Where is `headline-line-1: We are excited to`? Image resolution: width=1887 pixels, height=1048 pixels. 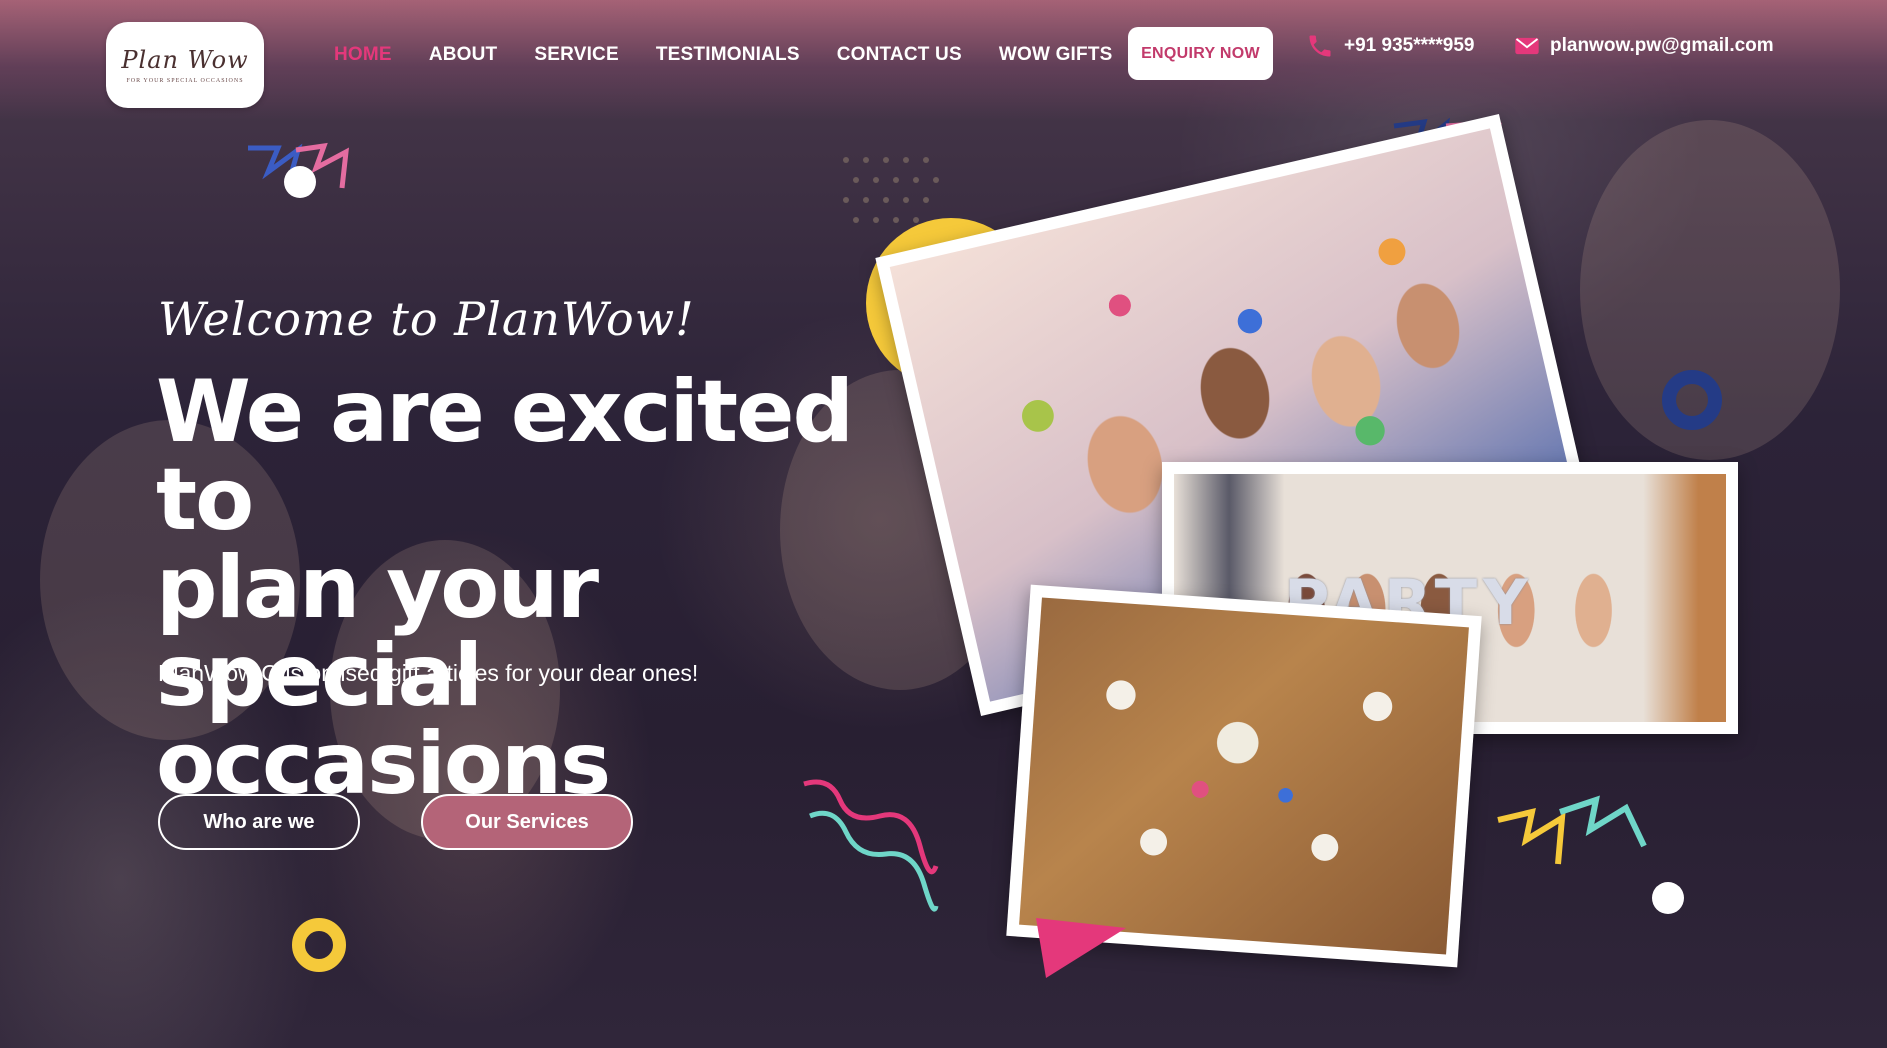
headline-line-1: We are excited to is located at coordinates (505, 456).